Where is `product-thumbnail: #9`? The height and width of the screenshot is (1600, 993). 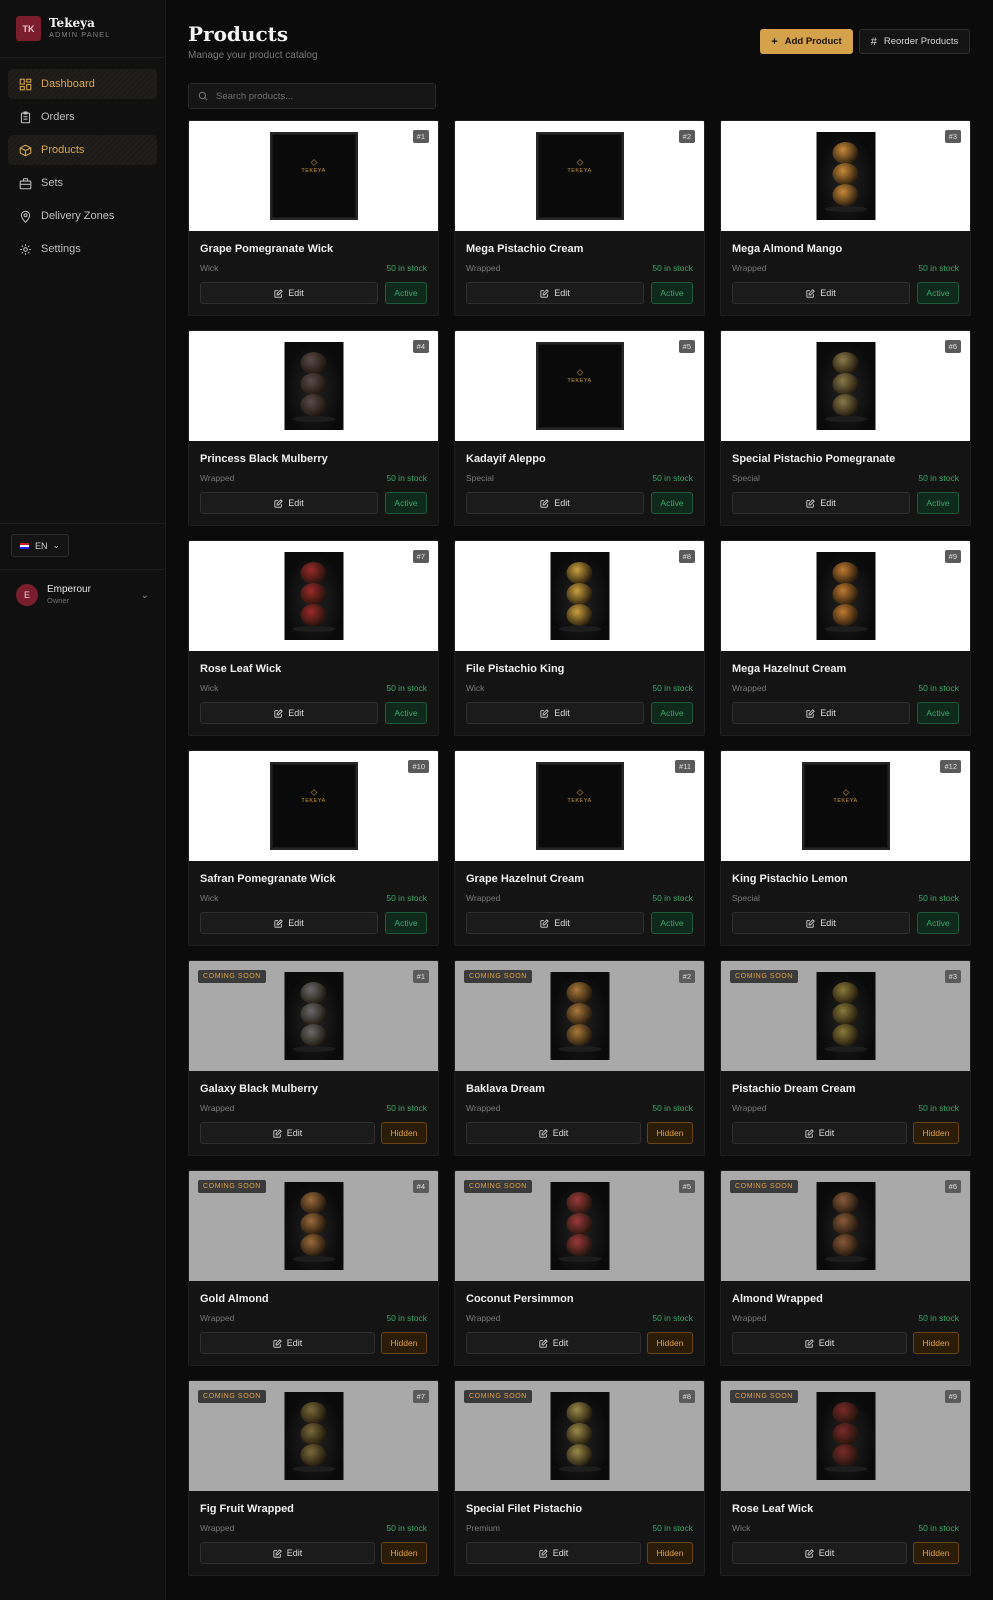
product-thumbnail: #9 is located at coordinates (845, 596).